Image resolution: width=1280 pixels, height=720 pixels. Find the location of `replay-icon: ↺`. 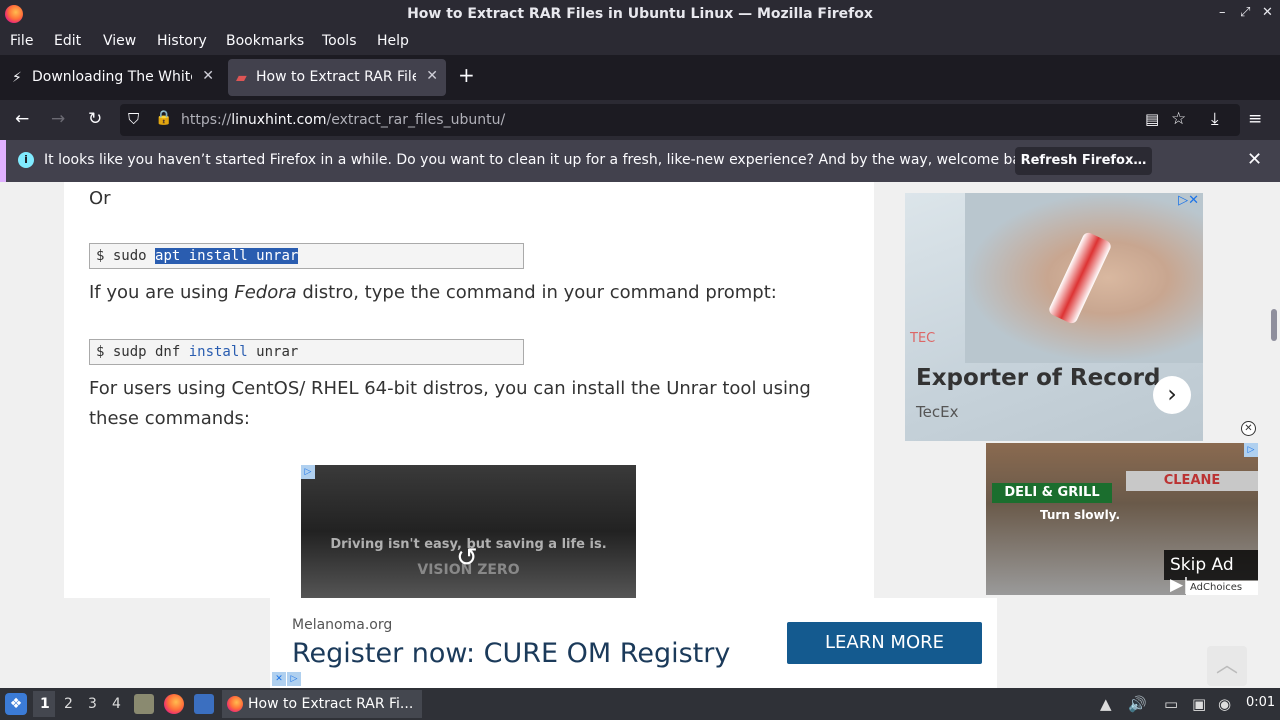

replay-icon: ↺ is located at coordinates (467, 558).